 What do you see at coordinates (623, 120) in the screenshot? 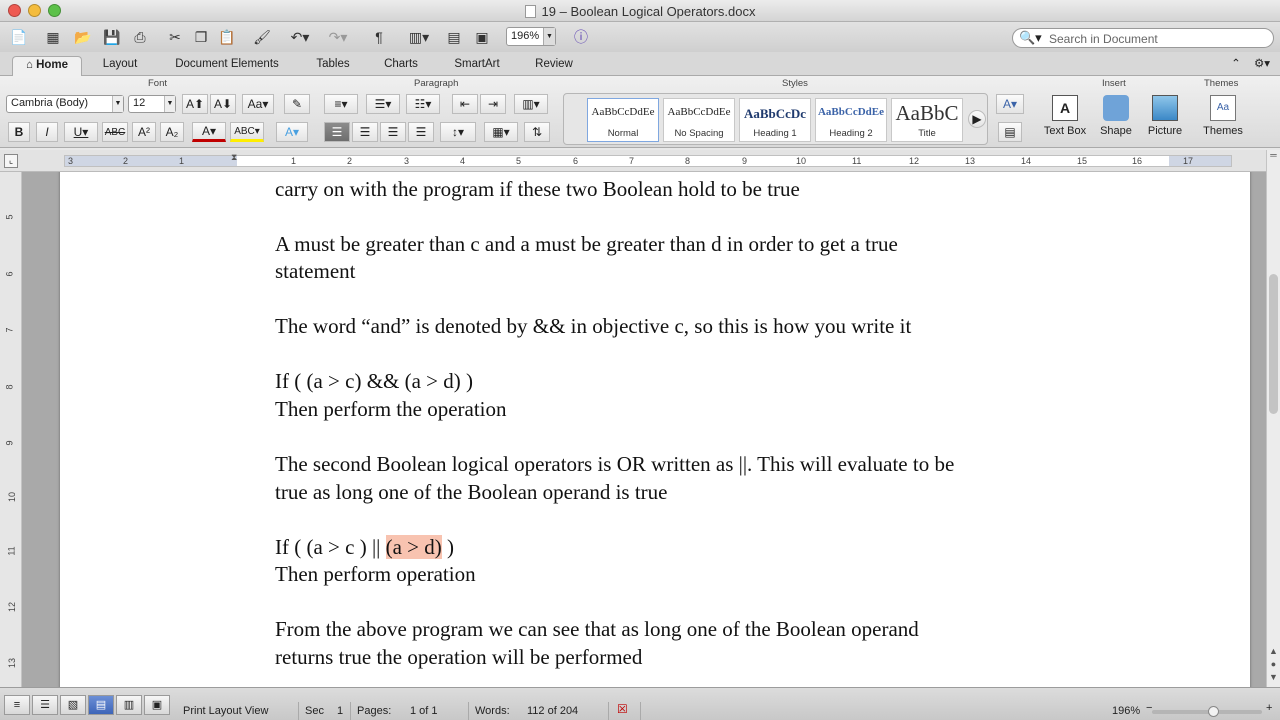
I see `style-normal: AaBbCcDdEe Normal` at bounding box center [623, 120].